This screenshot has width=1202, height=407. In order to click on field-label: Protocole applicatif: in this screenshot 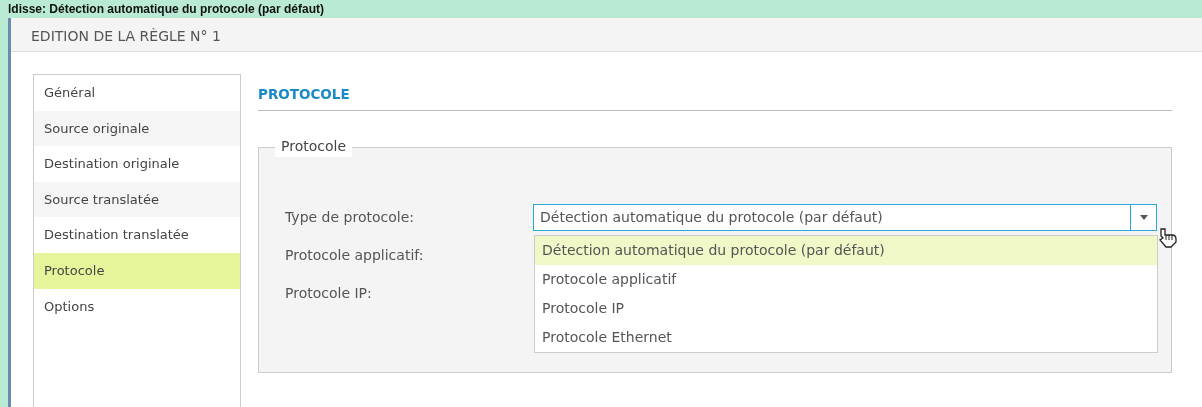, I will do `click(355, 255)`.